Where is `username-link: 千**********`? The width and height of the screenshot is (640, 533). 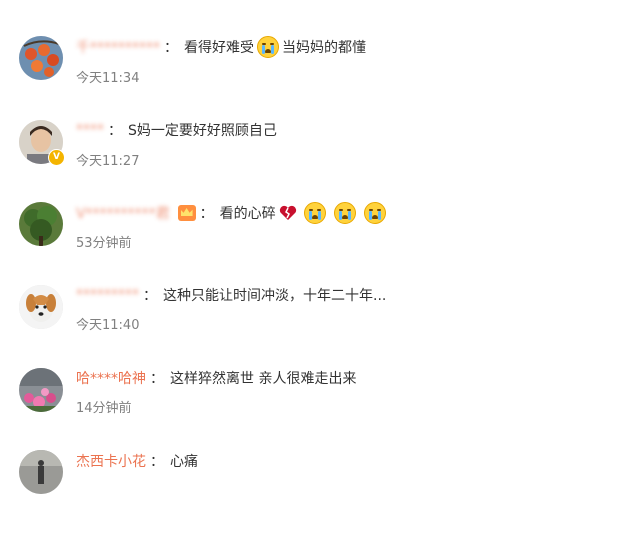
username-link: 千********** is located at coordinates (118, 47).